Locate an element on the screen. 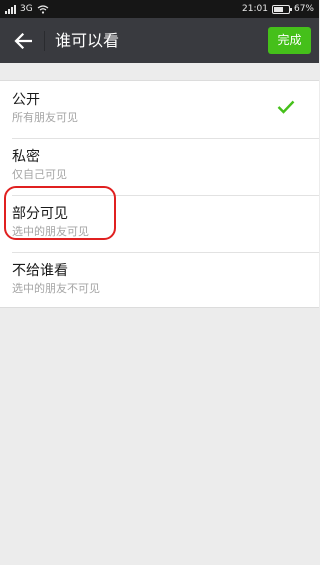  checkmark-icon is located at coordinates (286, 107).